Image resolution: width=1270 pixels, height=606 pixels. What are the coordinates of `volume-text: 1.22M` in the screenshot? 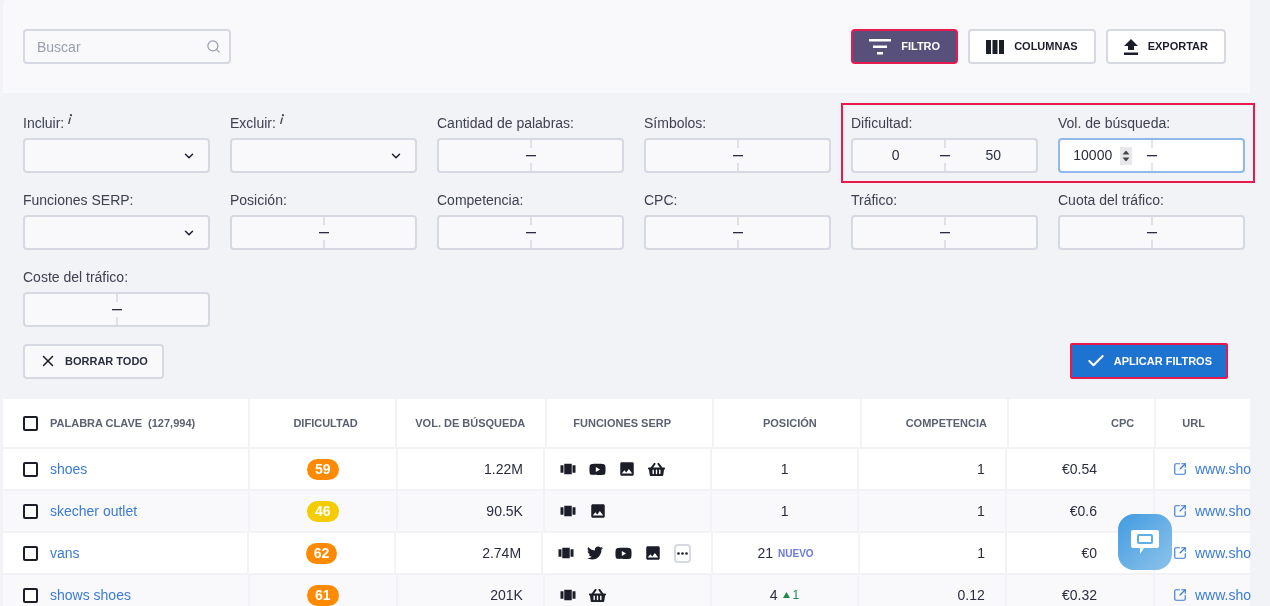 It's located at (503, 469).